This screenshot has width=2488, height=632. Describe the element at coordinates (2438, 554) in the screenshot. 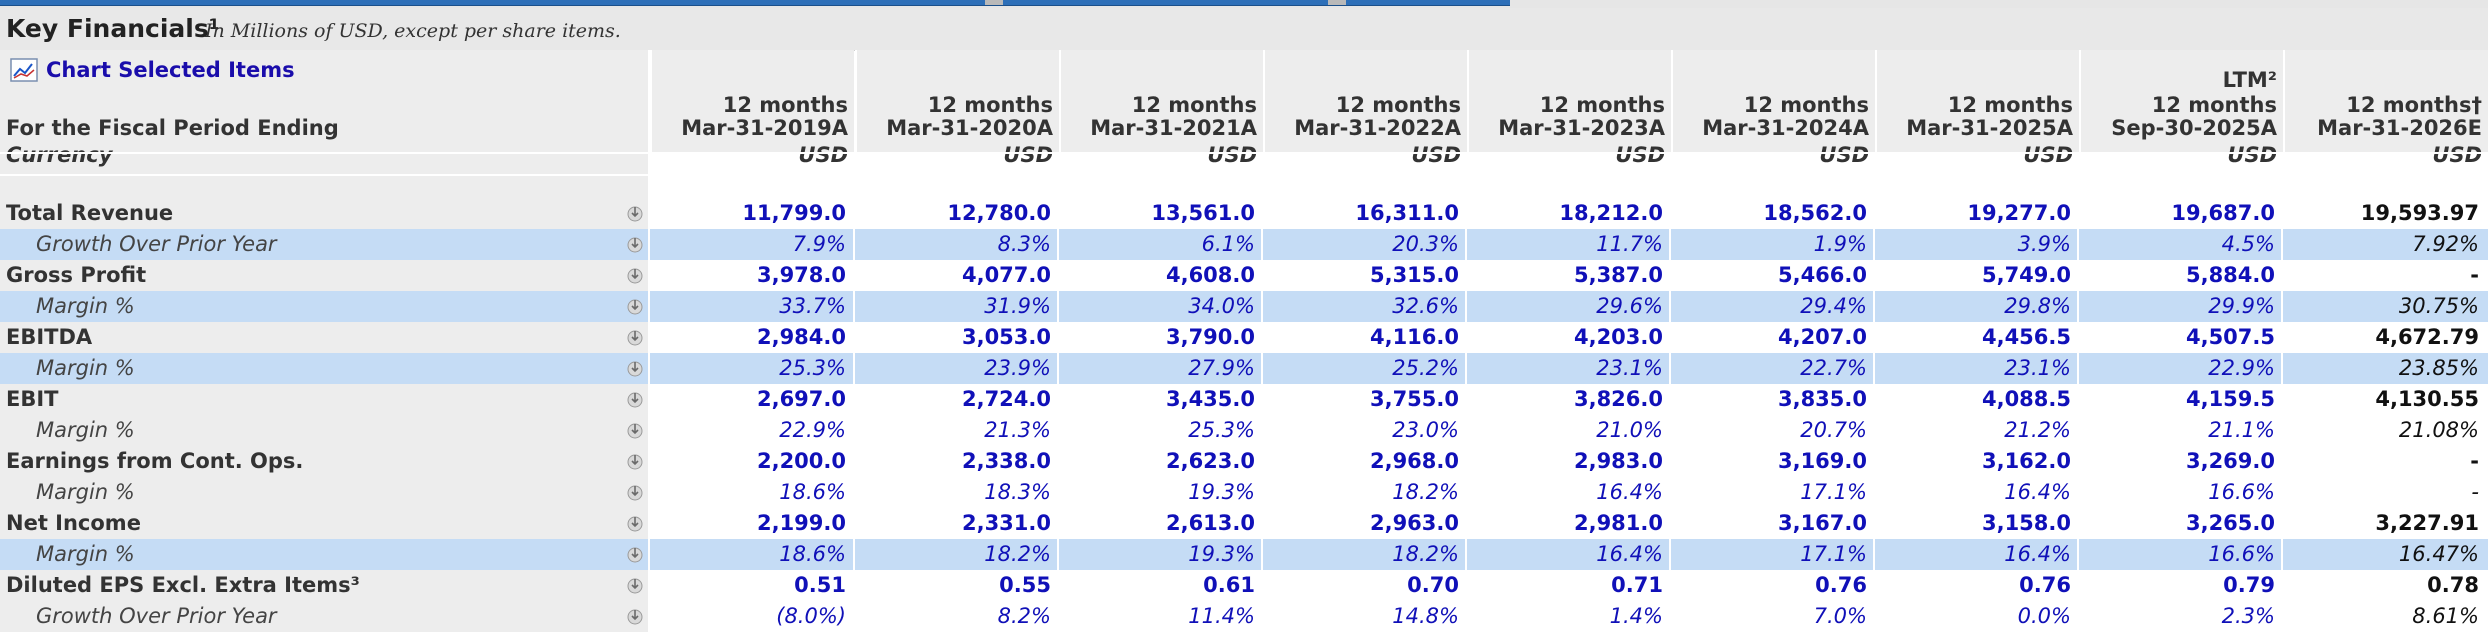

I see `value-cell: 16.47%` at that location.